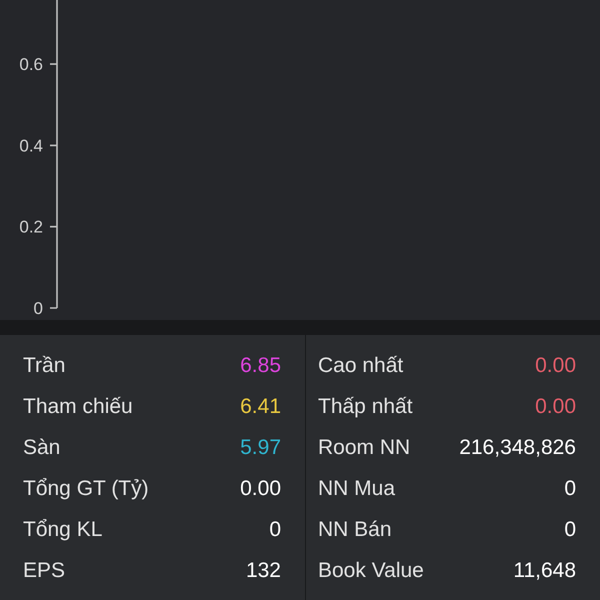 The width and height of the screenshot is (600, 600). What do you see at coordinates (41, 447) in the screenshot?
I see `stat-label: Sàn` at bounding box center [41, 447].